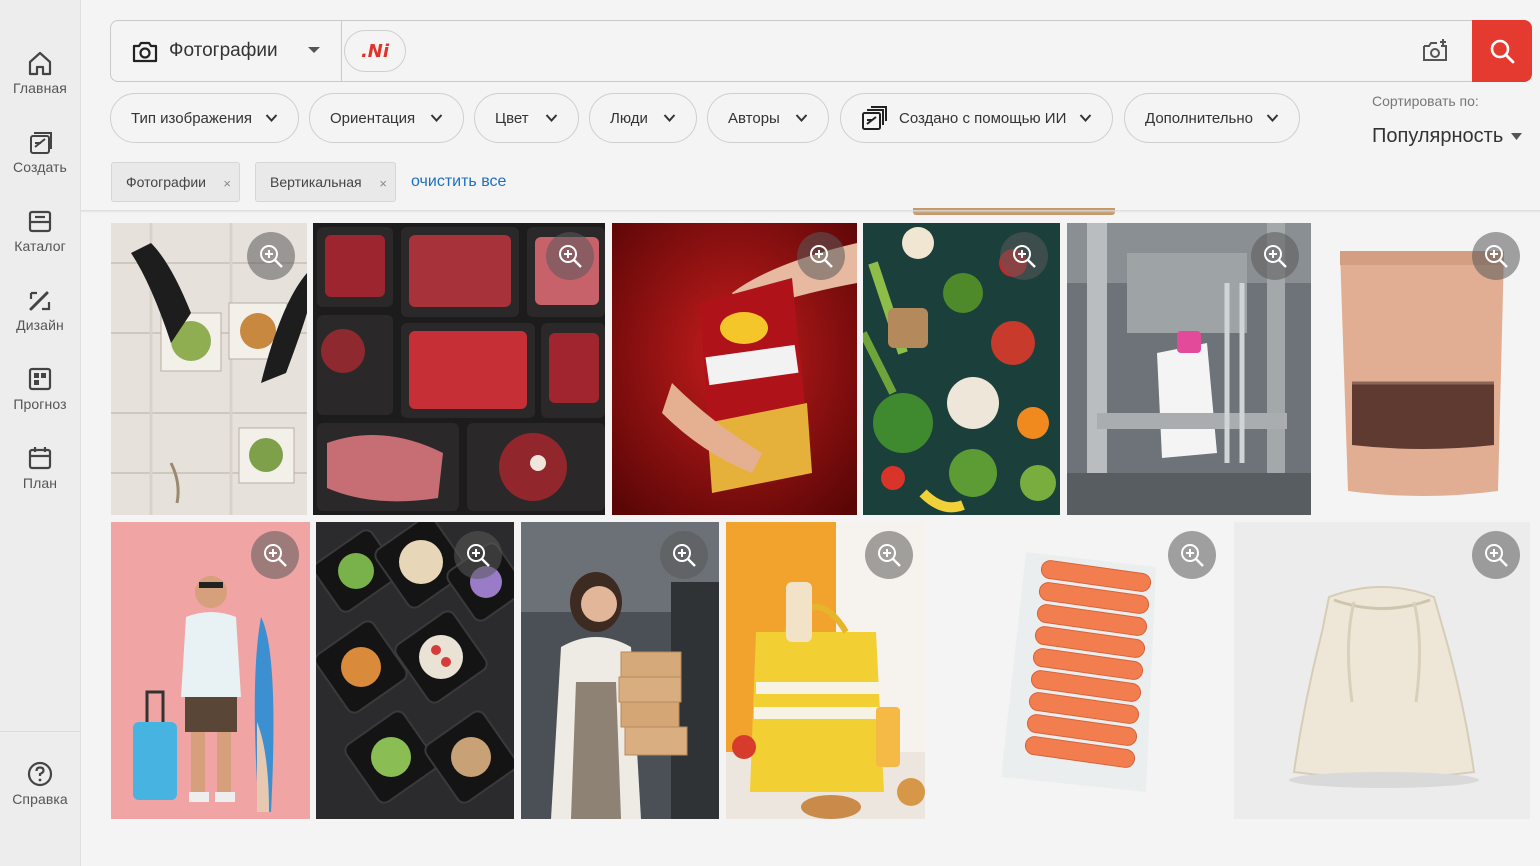 The width and height of the screenshot is (1540, 866). I want to click on plan-icon, so click(40, 458).